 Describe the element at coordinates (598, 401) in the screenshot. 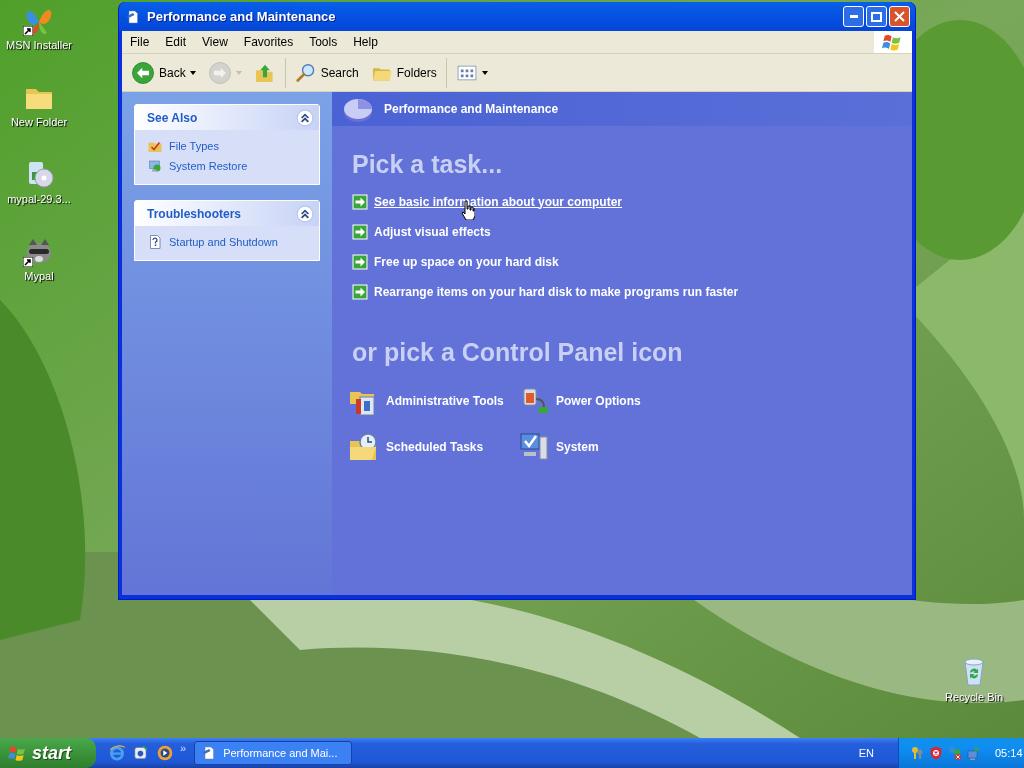

I see `control-panel-link: Power Options` at that location.